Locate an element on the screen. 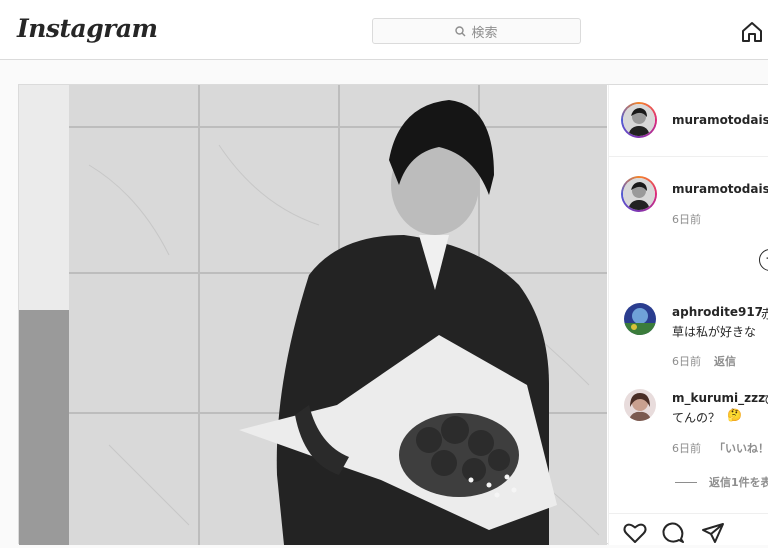  home-icon is located at coordinates (752, 34).